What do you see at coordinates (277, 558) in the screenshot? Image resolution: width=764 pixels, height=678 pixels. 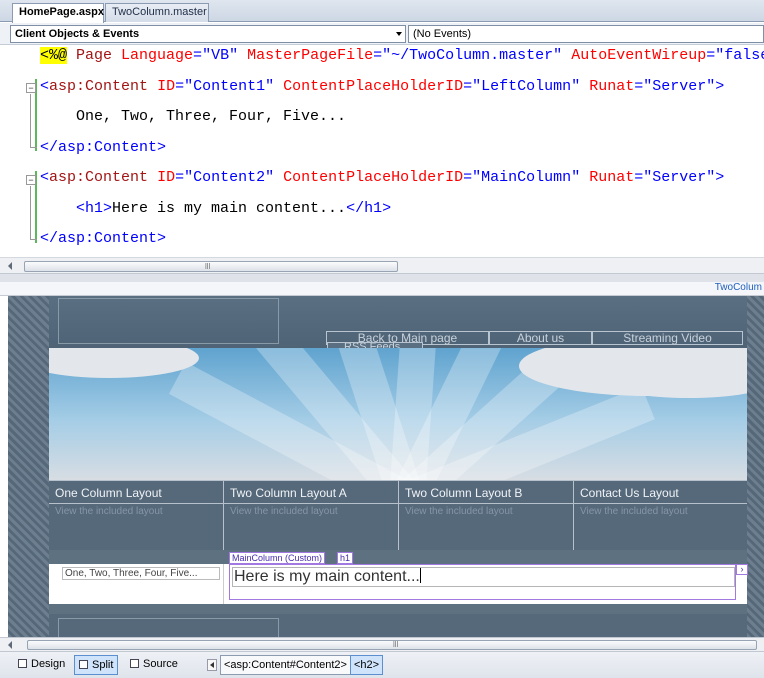 I see `maincolumn-region-tag: MainColumn (Custom)` at bounding box center [277, 558].